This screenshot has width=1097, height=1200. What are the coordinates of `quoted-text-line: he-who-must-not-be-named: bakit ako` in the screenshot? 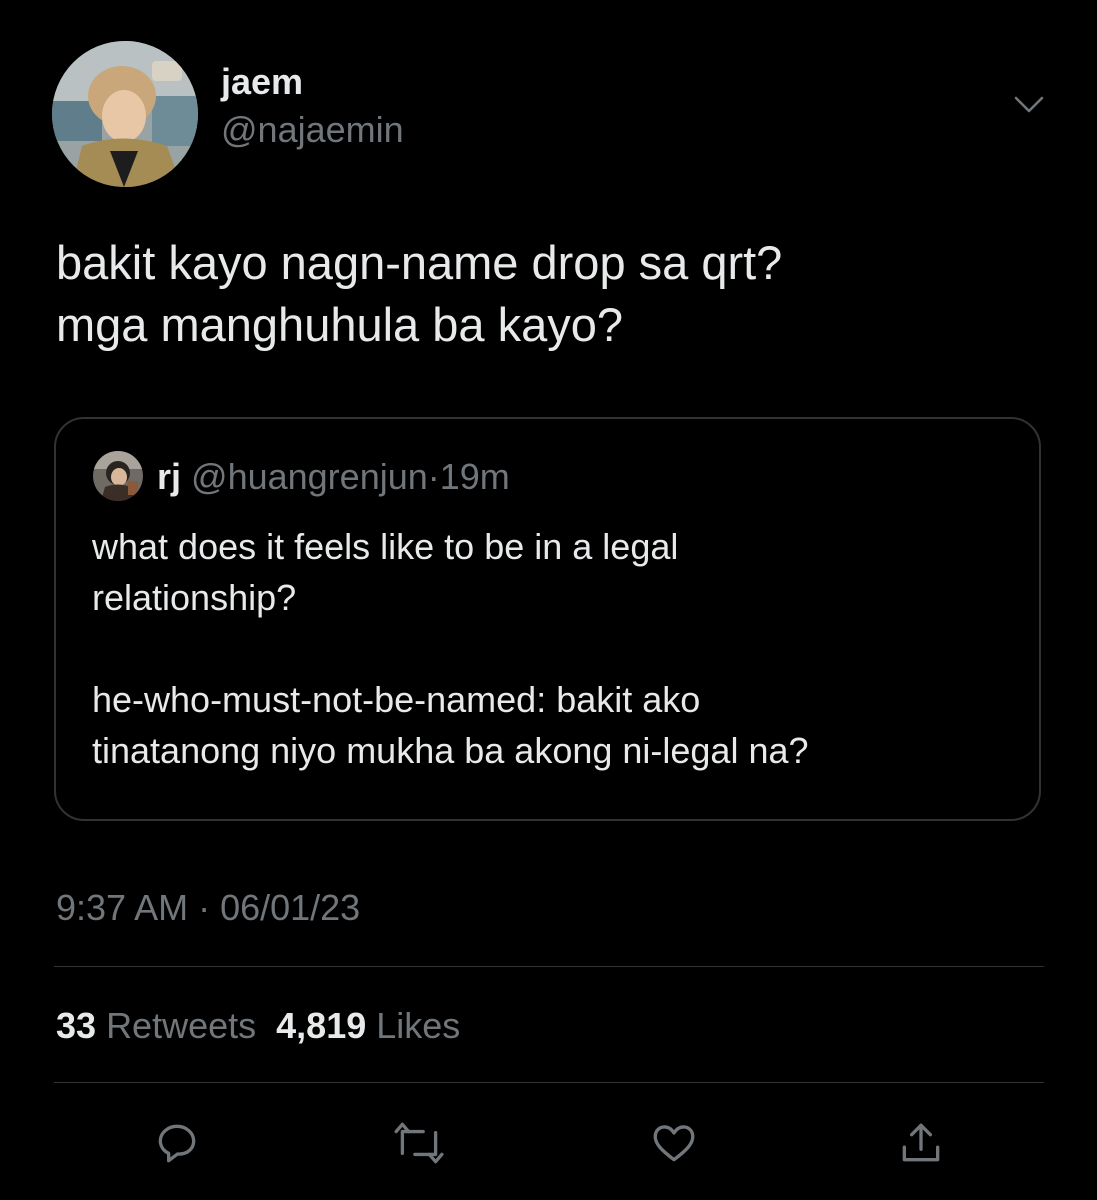 It's located at (396, 699).